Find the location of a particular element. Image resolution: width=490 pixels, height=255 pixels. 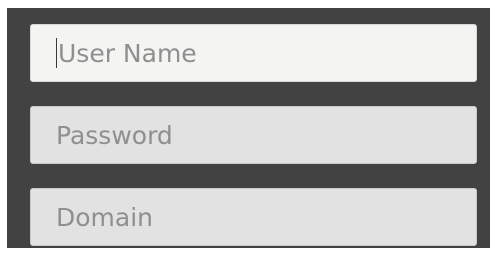

domain-placeholder: Domain is located at coordinates (105, 217).